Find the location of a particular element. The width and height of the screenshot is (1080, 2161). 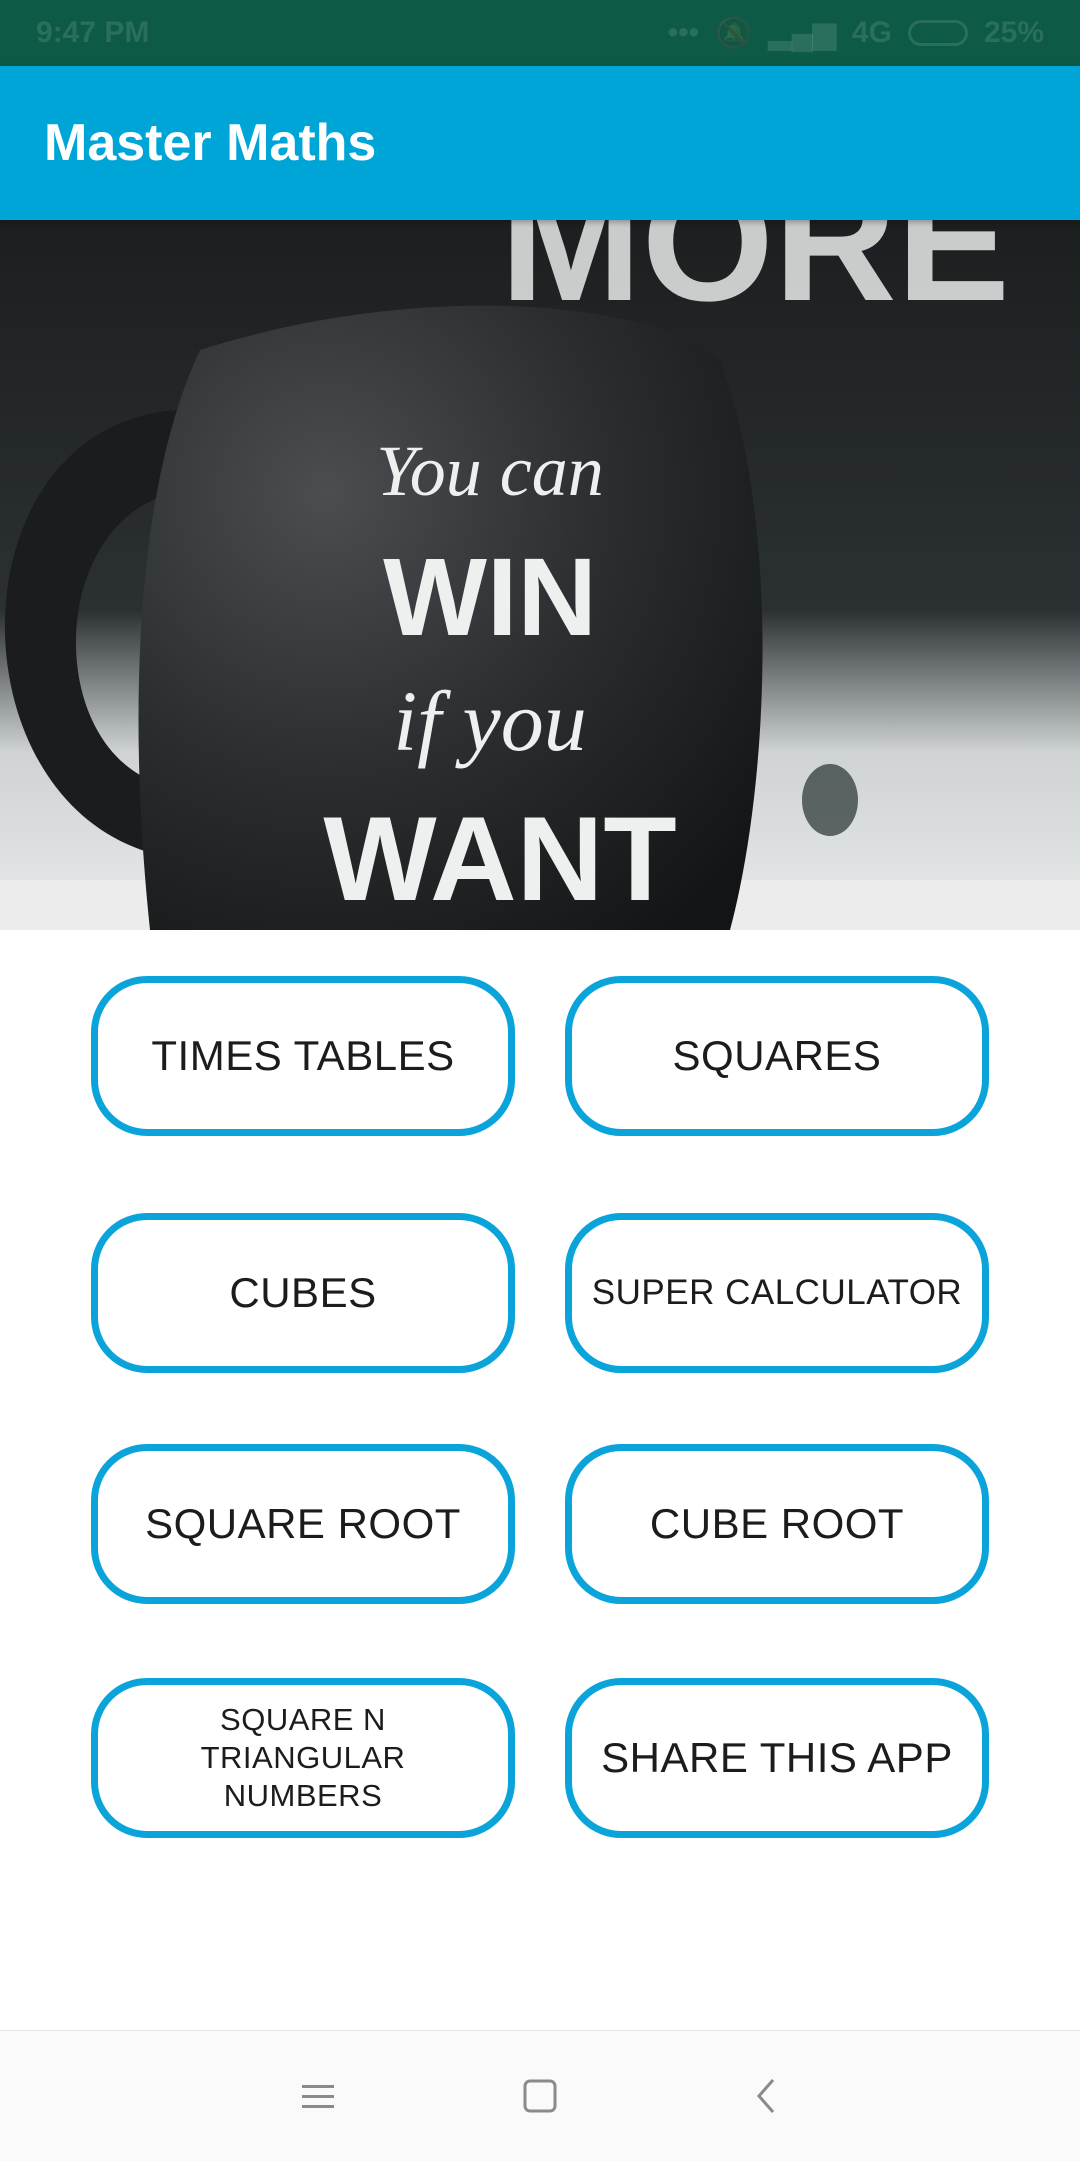

dots-icon: ••• is located at coordinates (683, 32).